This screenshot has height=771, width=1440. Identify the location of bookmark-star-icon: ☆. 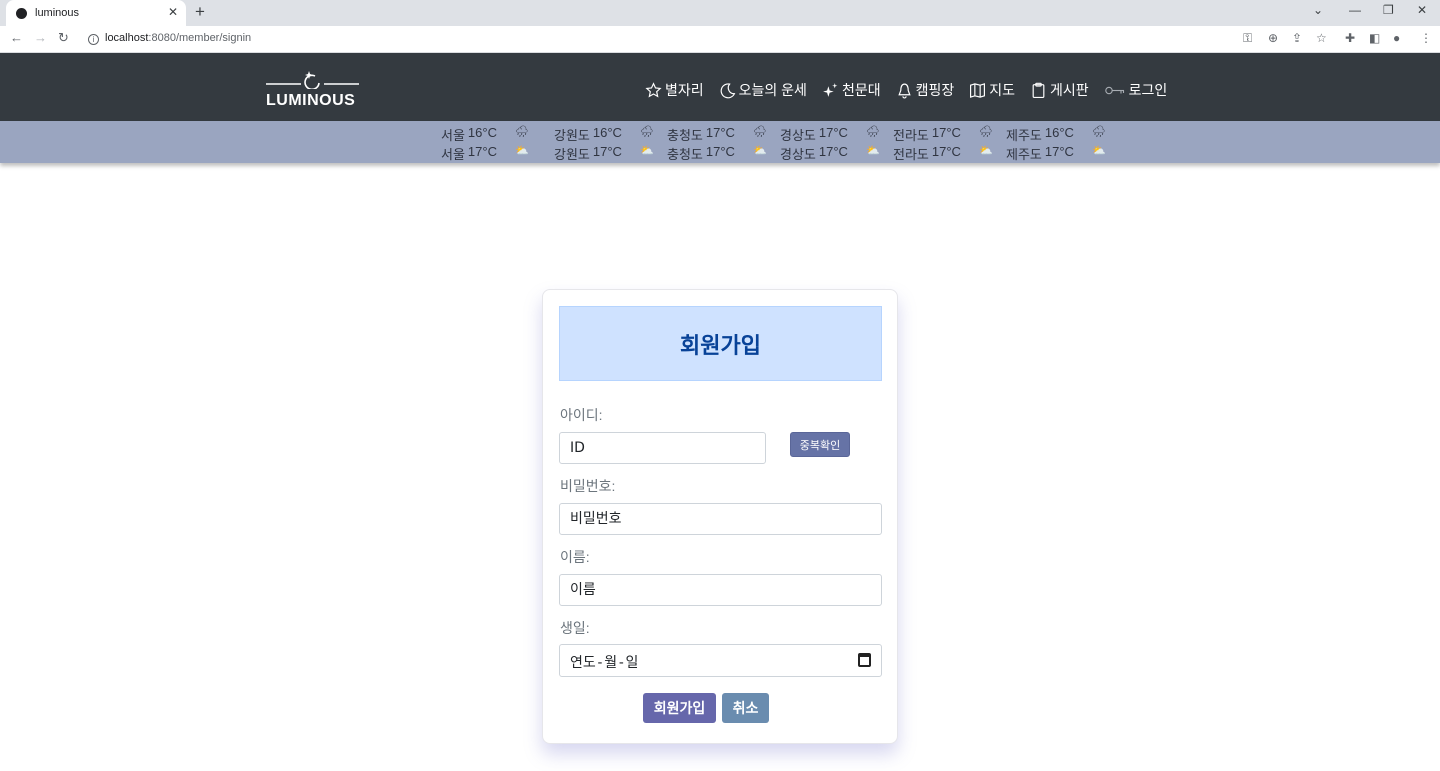
(1321, 38).